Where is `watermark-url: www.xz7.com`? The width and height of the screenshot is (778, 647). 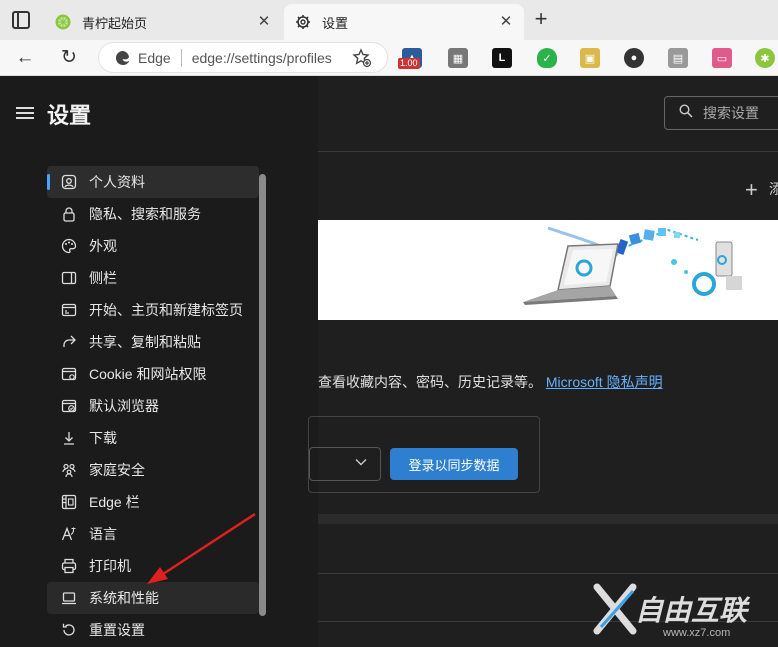 watermark-url: www.xz7.com is located at coordinates (697, 633).